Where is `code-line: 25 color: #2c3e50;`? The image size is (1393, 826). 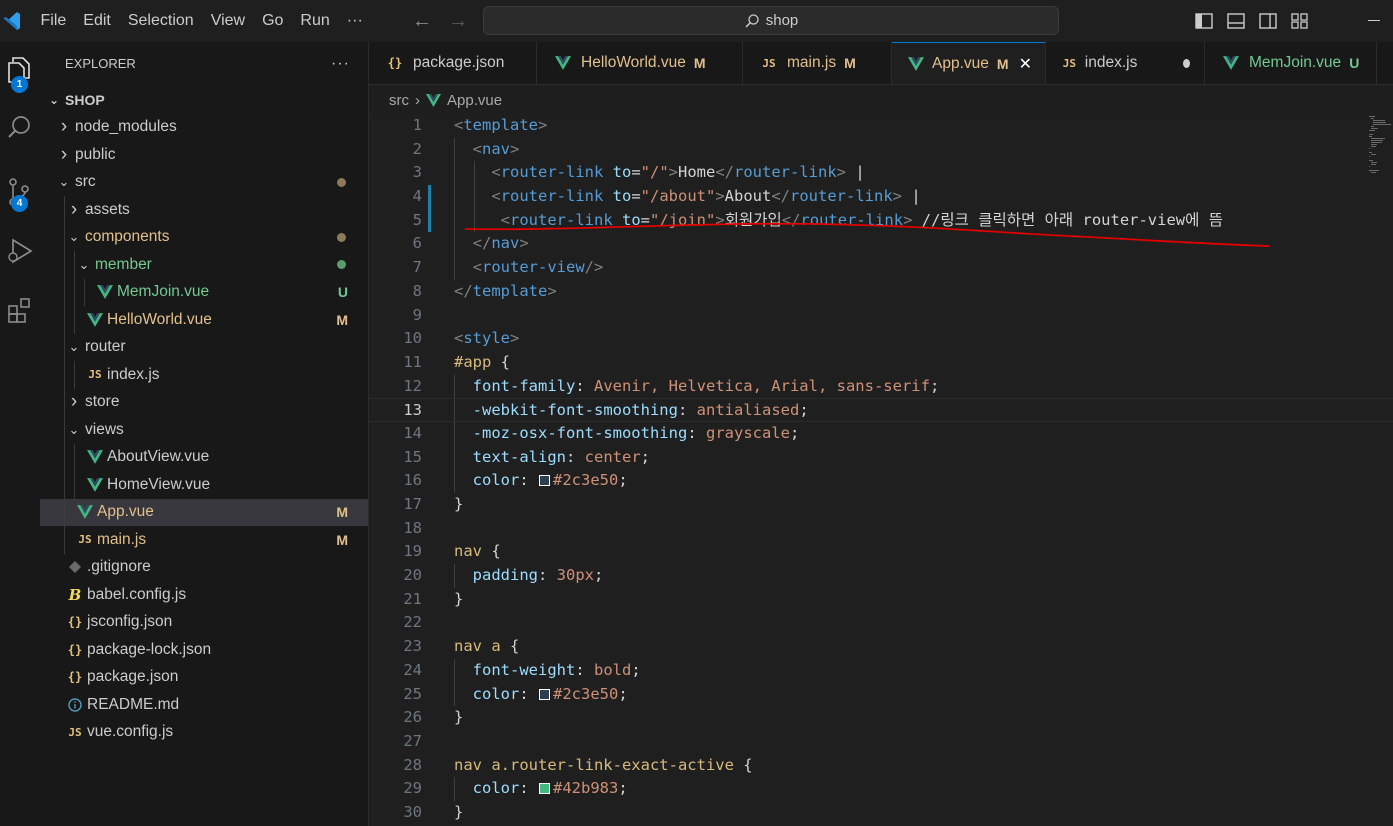 code-line: 25 color: #2c3e50; is located at coordinates (881, 694).